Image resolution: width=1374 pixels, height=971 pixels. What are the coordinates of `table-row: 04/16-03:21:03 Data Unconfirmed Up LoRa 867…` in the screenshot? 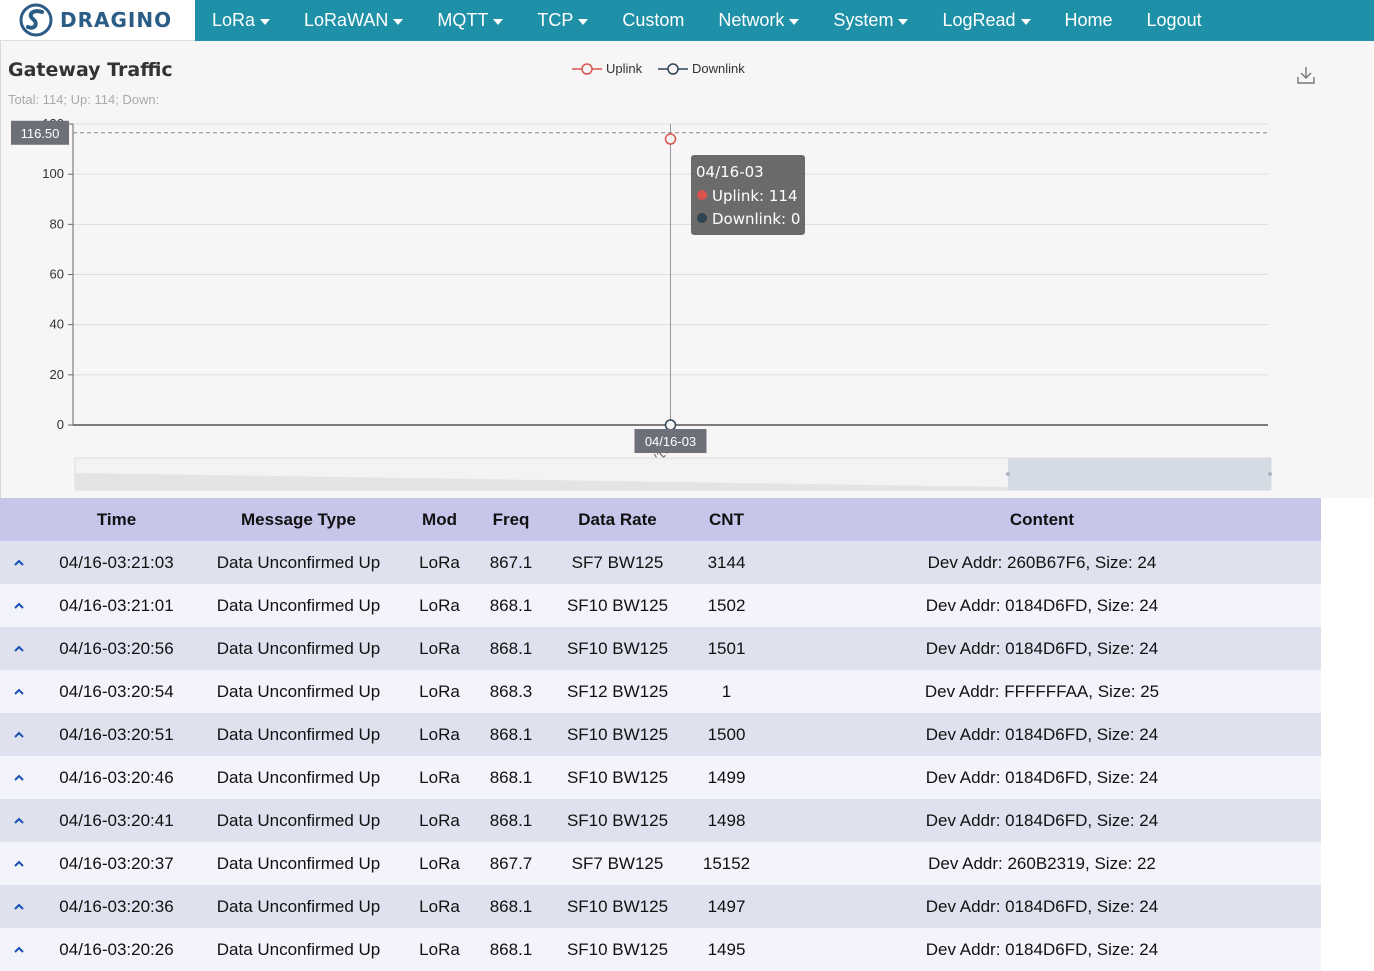 It's located at (660, 562).